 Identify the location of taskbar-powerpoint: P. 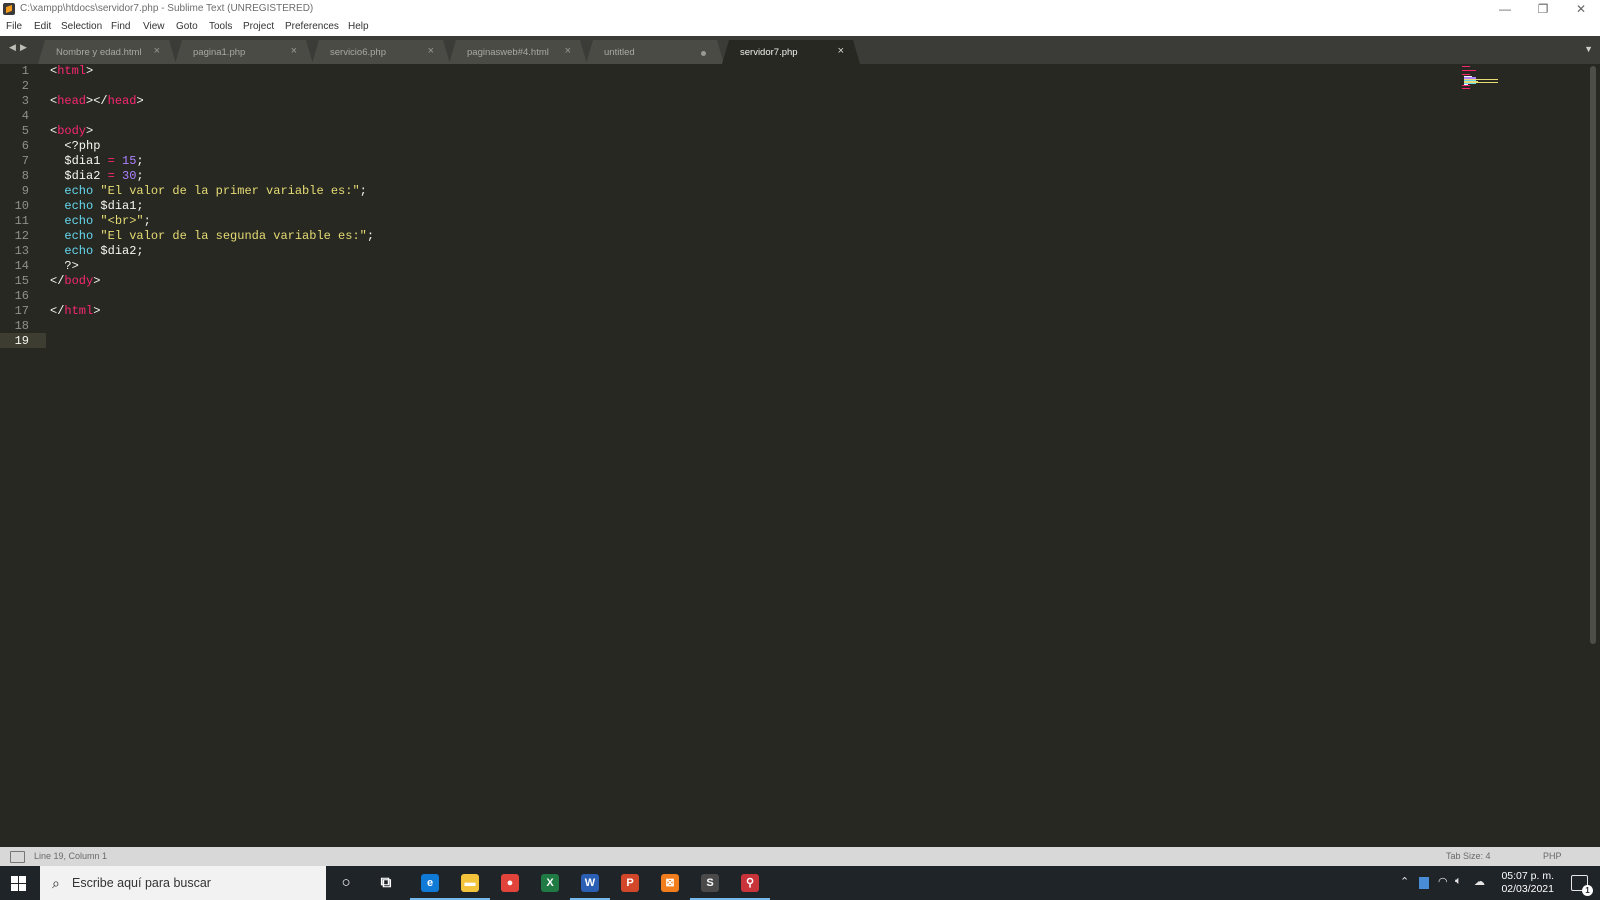
(630, 883).